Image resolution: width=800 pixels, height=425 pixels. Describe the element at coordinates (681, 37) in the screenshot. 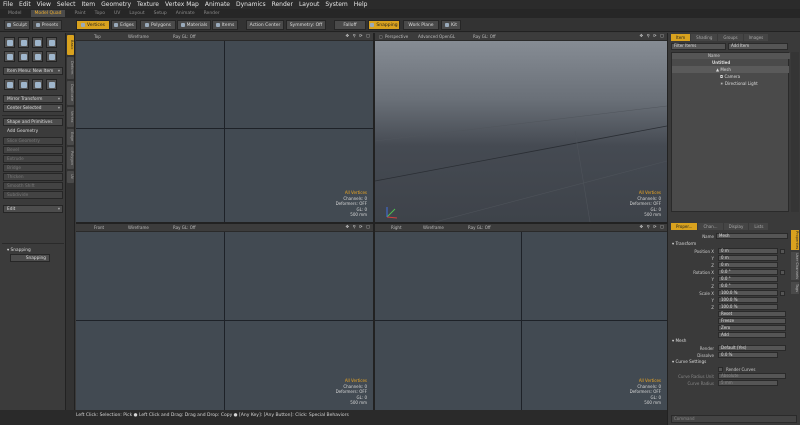

I see `tab-item: Item` at that location.